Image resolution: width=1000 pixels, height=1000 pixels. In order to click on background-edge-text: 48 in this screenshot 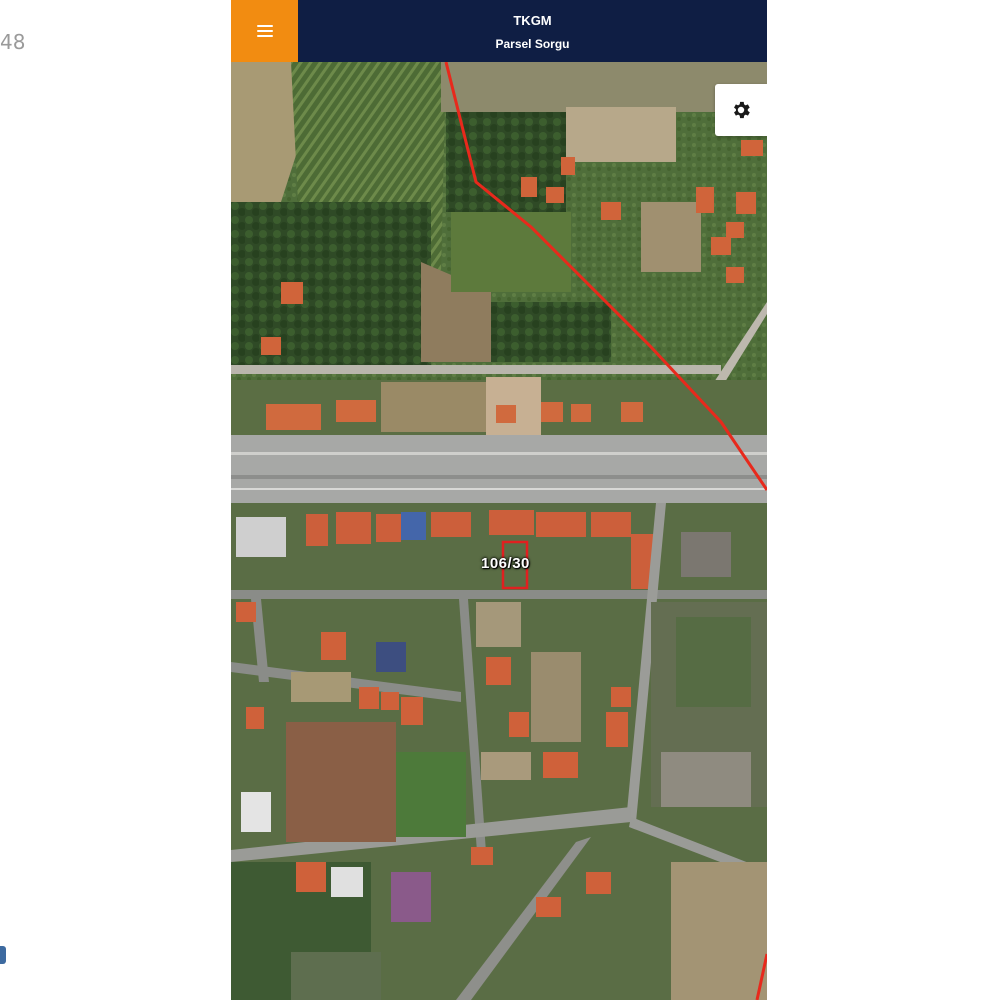, I will do `click(13, 42)`.